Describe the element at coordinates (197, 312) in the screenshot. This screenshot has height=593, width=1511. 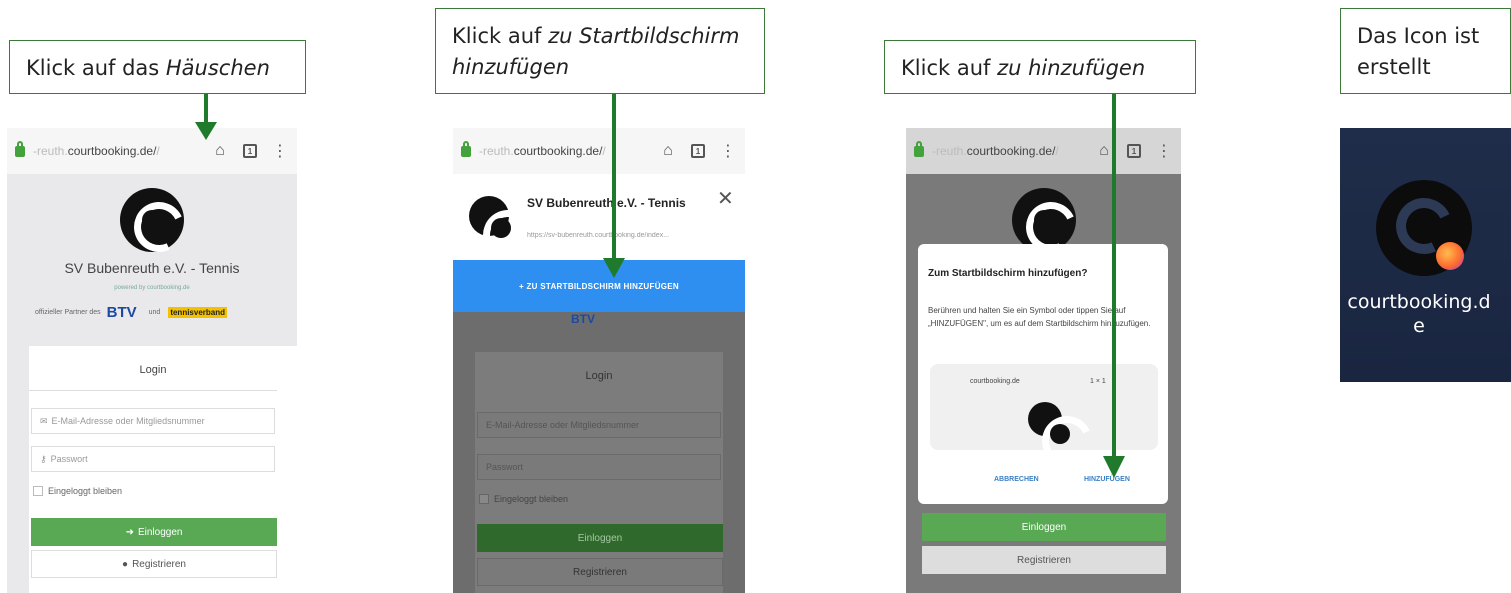
I see `tennisverband-logo: tennisverband` at that location.